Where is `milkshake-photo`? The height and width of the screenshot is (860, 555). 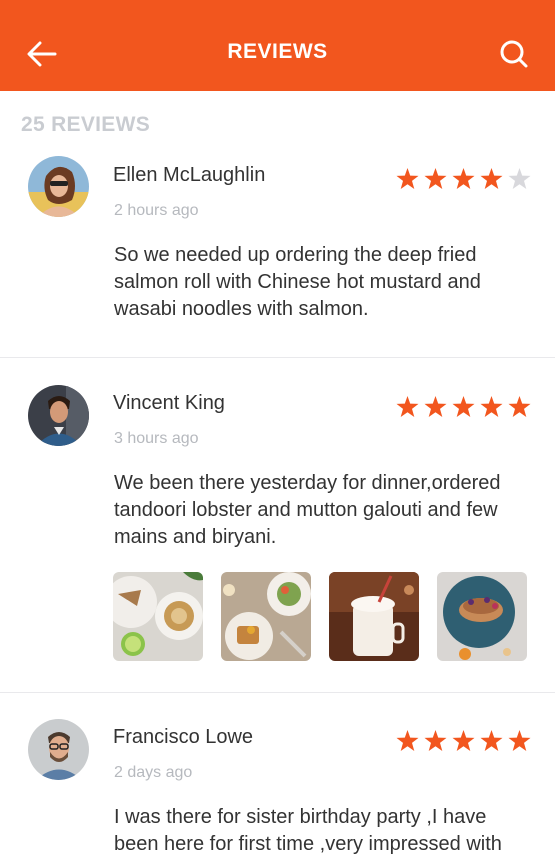 milkshake-photo is located at coordinates (374, 616).